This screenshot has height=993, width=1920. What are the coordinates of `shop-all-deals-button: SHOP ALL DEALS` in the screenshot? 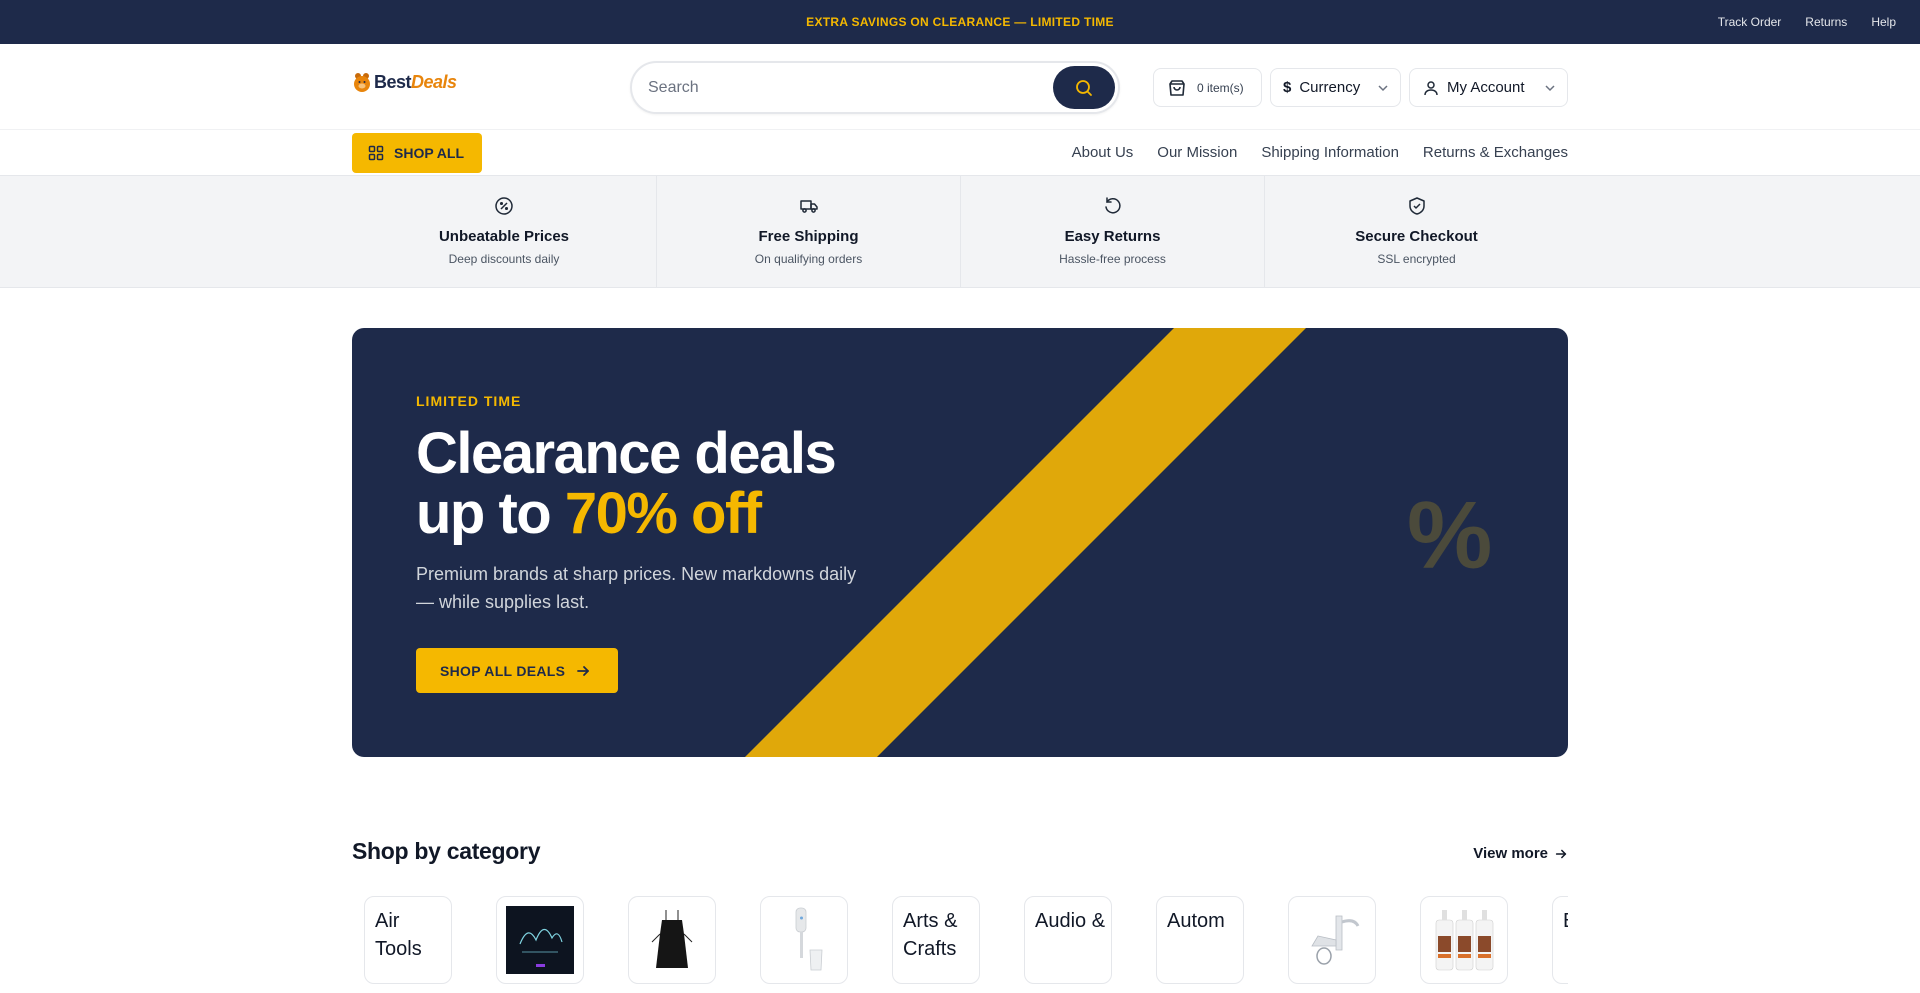 It's located at (517, 670).